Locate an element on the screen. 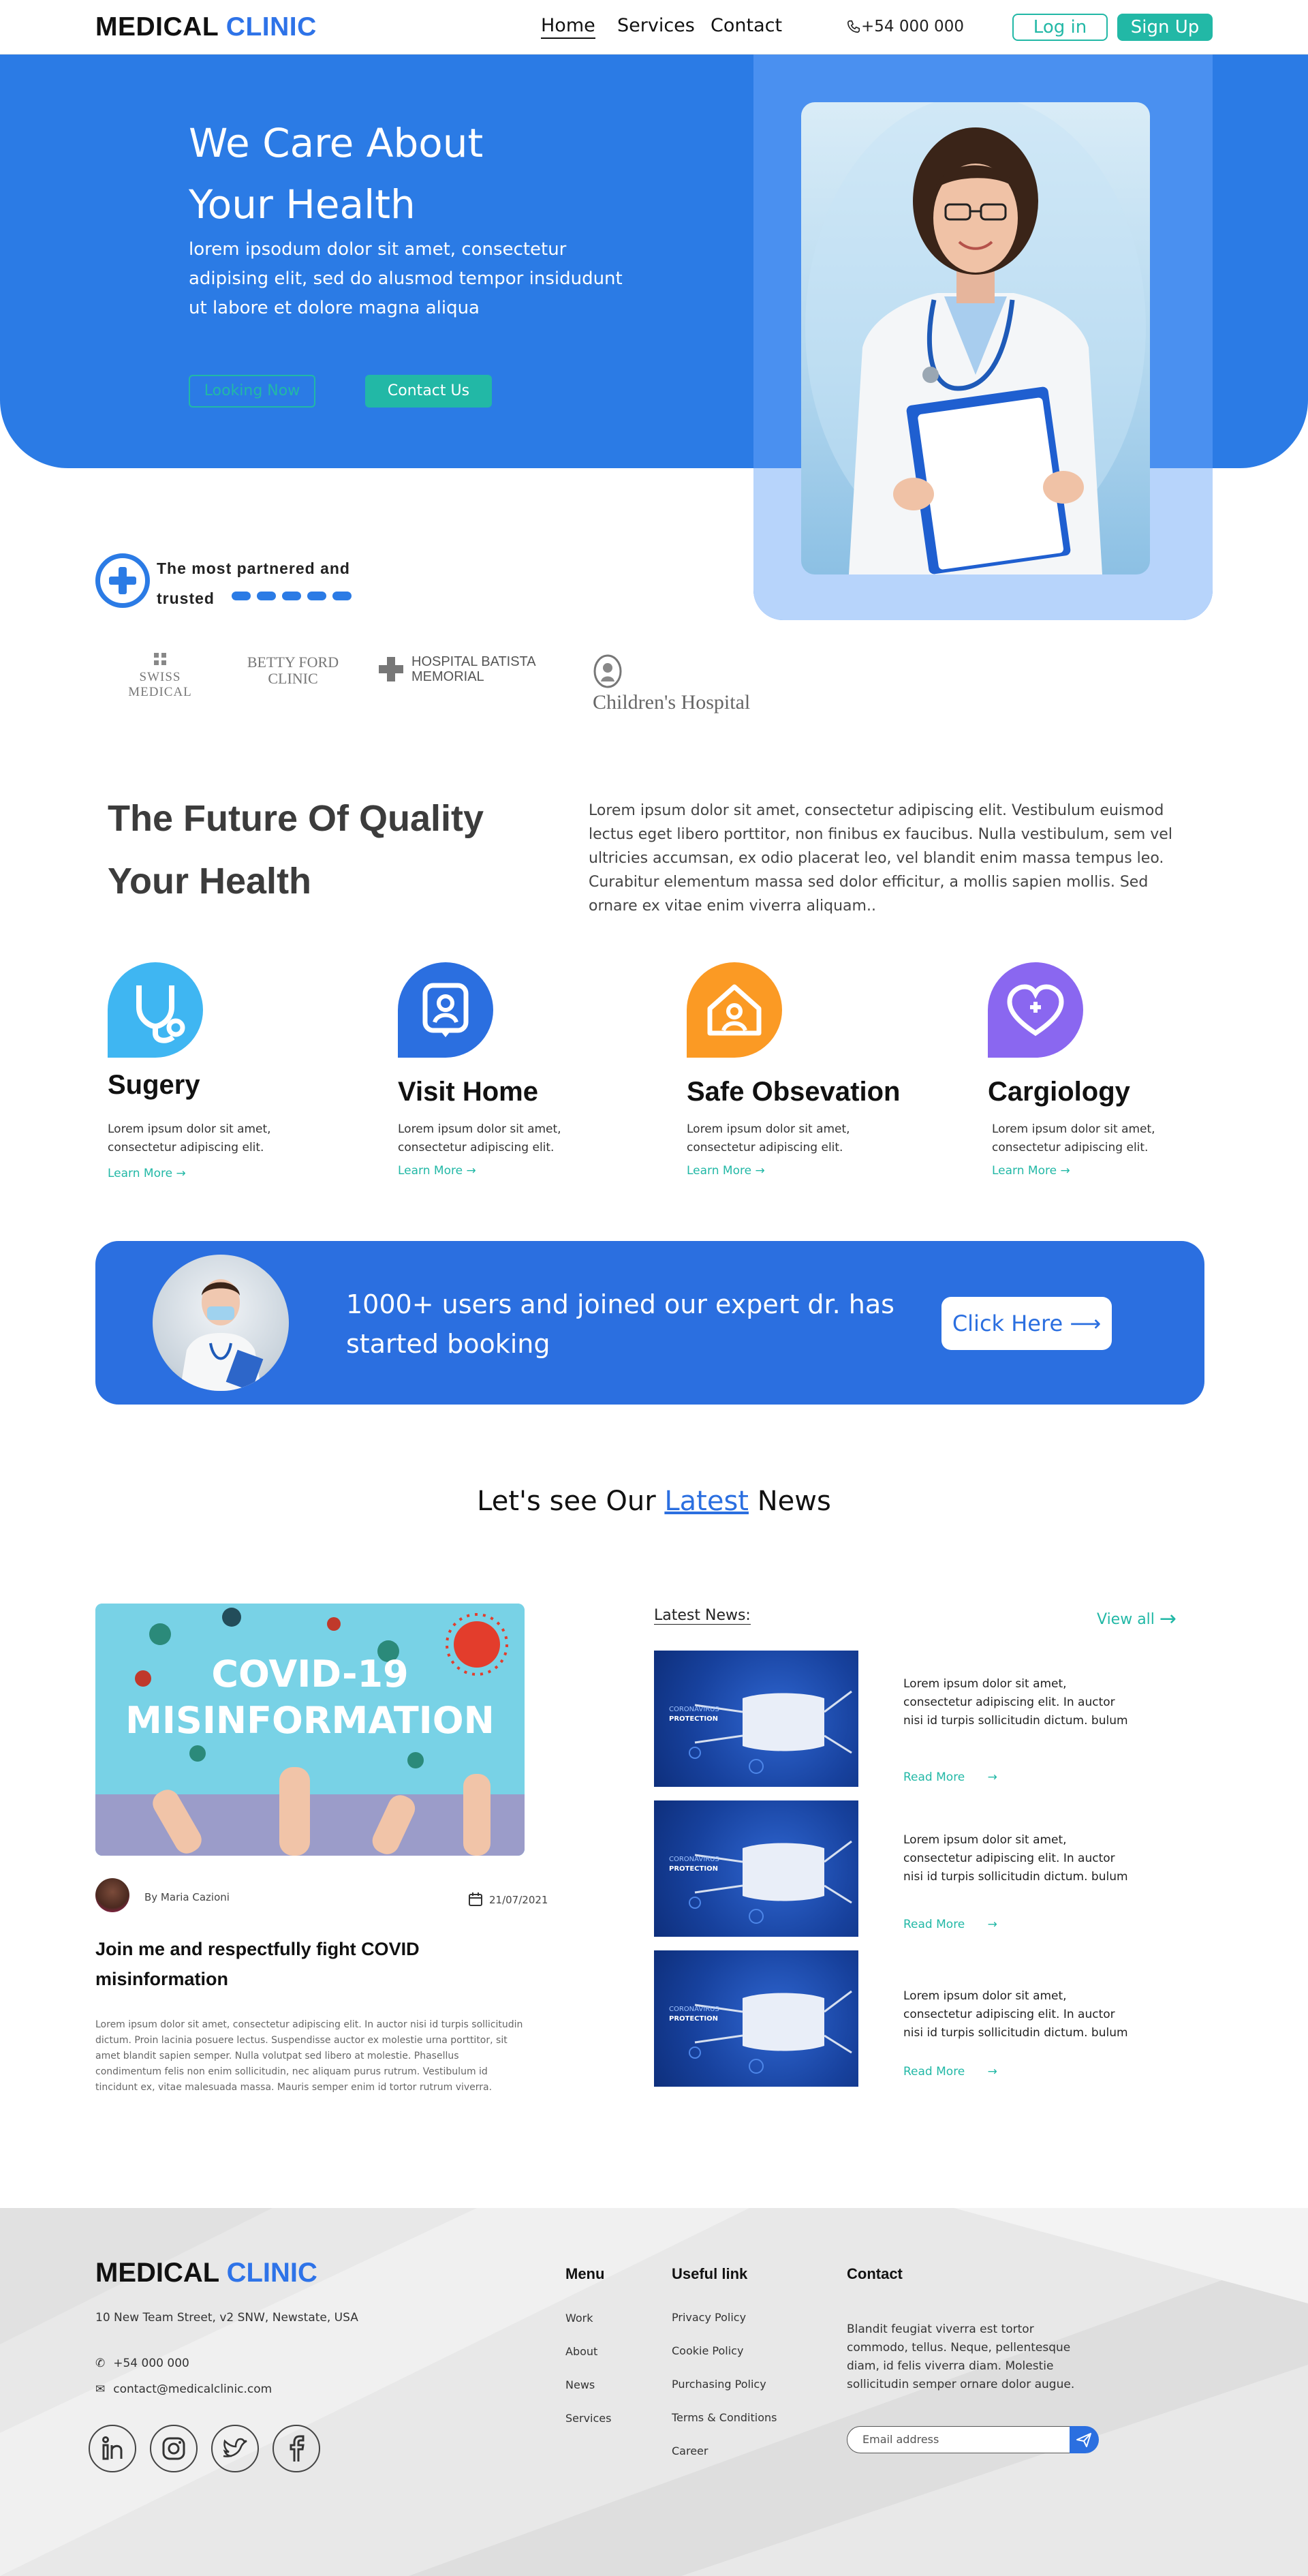 The image size is (1308, 2576). news-date-text: 21/07/2021 is located at coordinates (518, 1900).